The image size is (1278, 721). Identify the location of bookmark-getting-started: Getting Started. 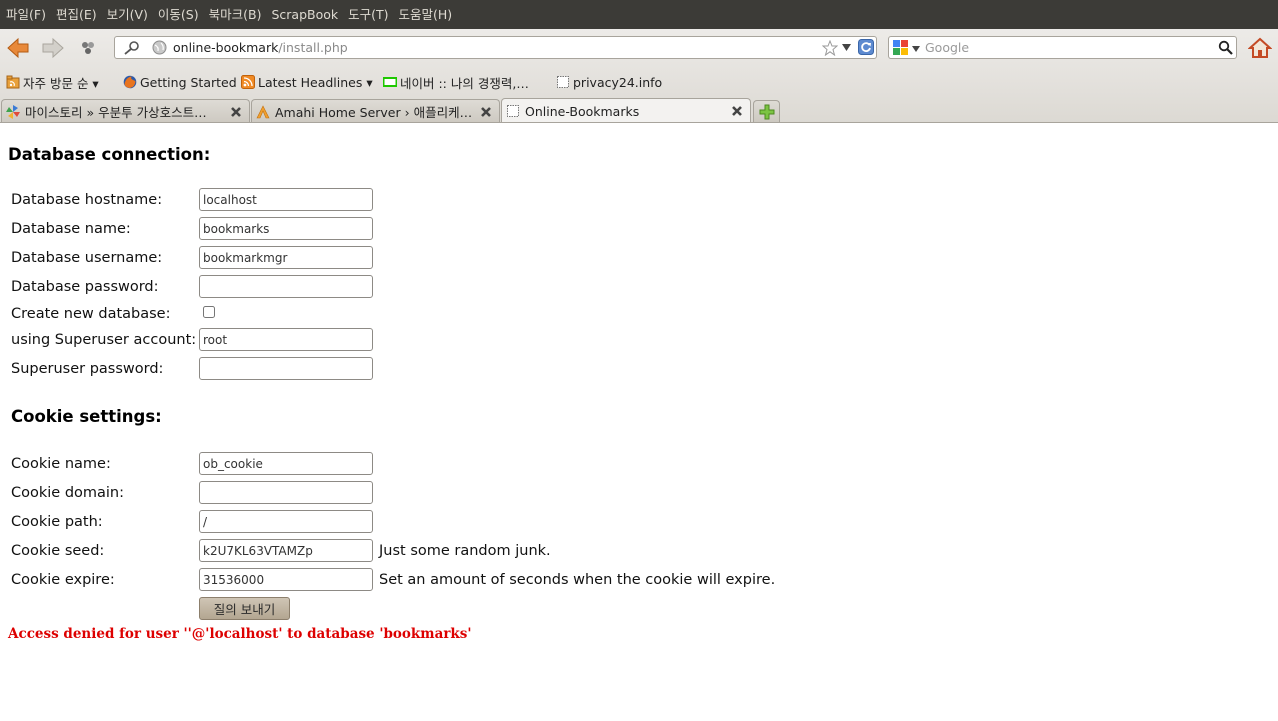
(180, 82).